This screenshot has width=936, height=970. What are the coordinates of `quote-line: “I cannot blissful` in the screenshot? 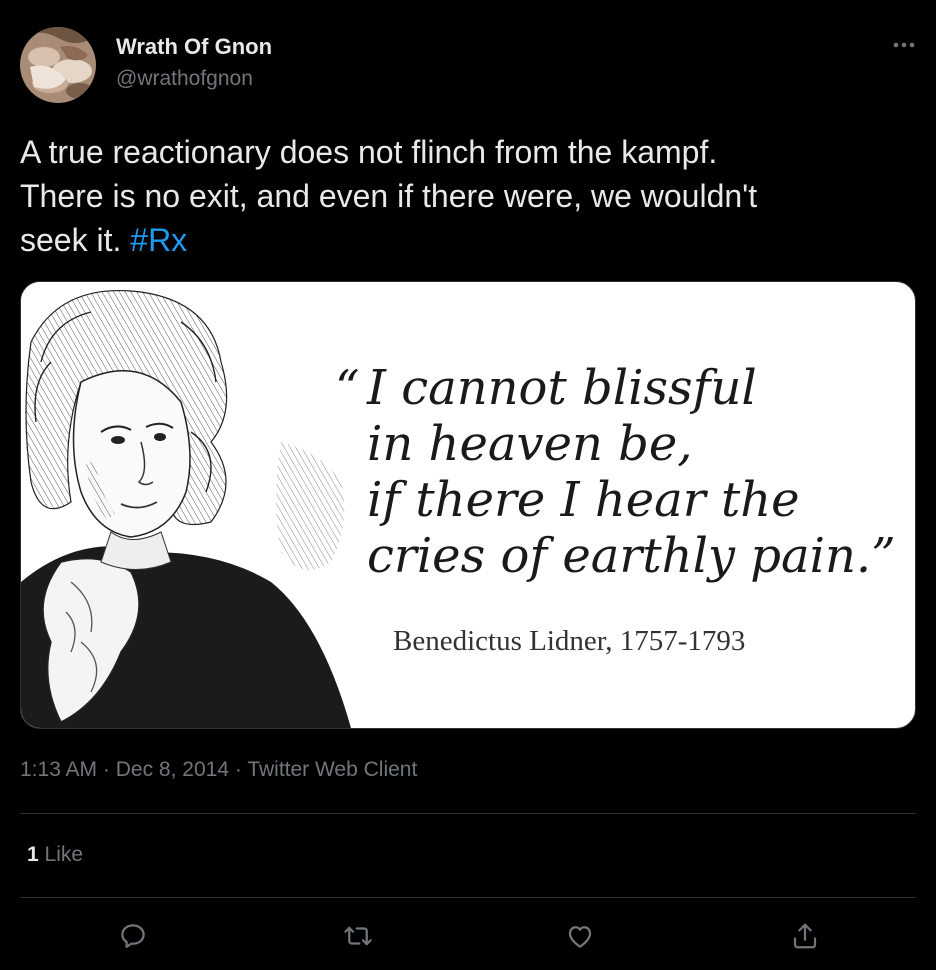 It's located at (615, 388).